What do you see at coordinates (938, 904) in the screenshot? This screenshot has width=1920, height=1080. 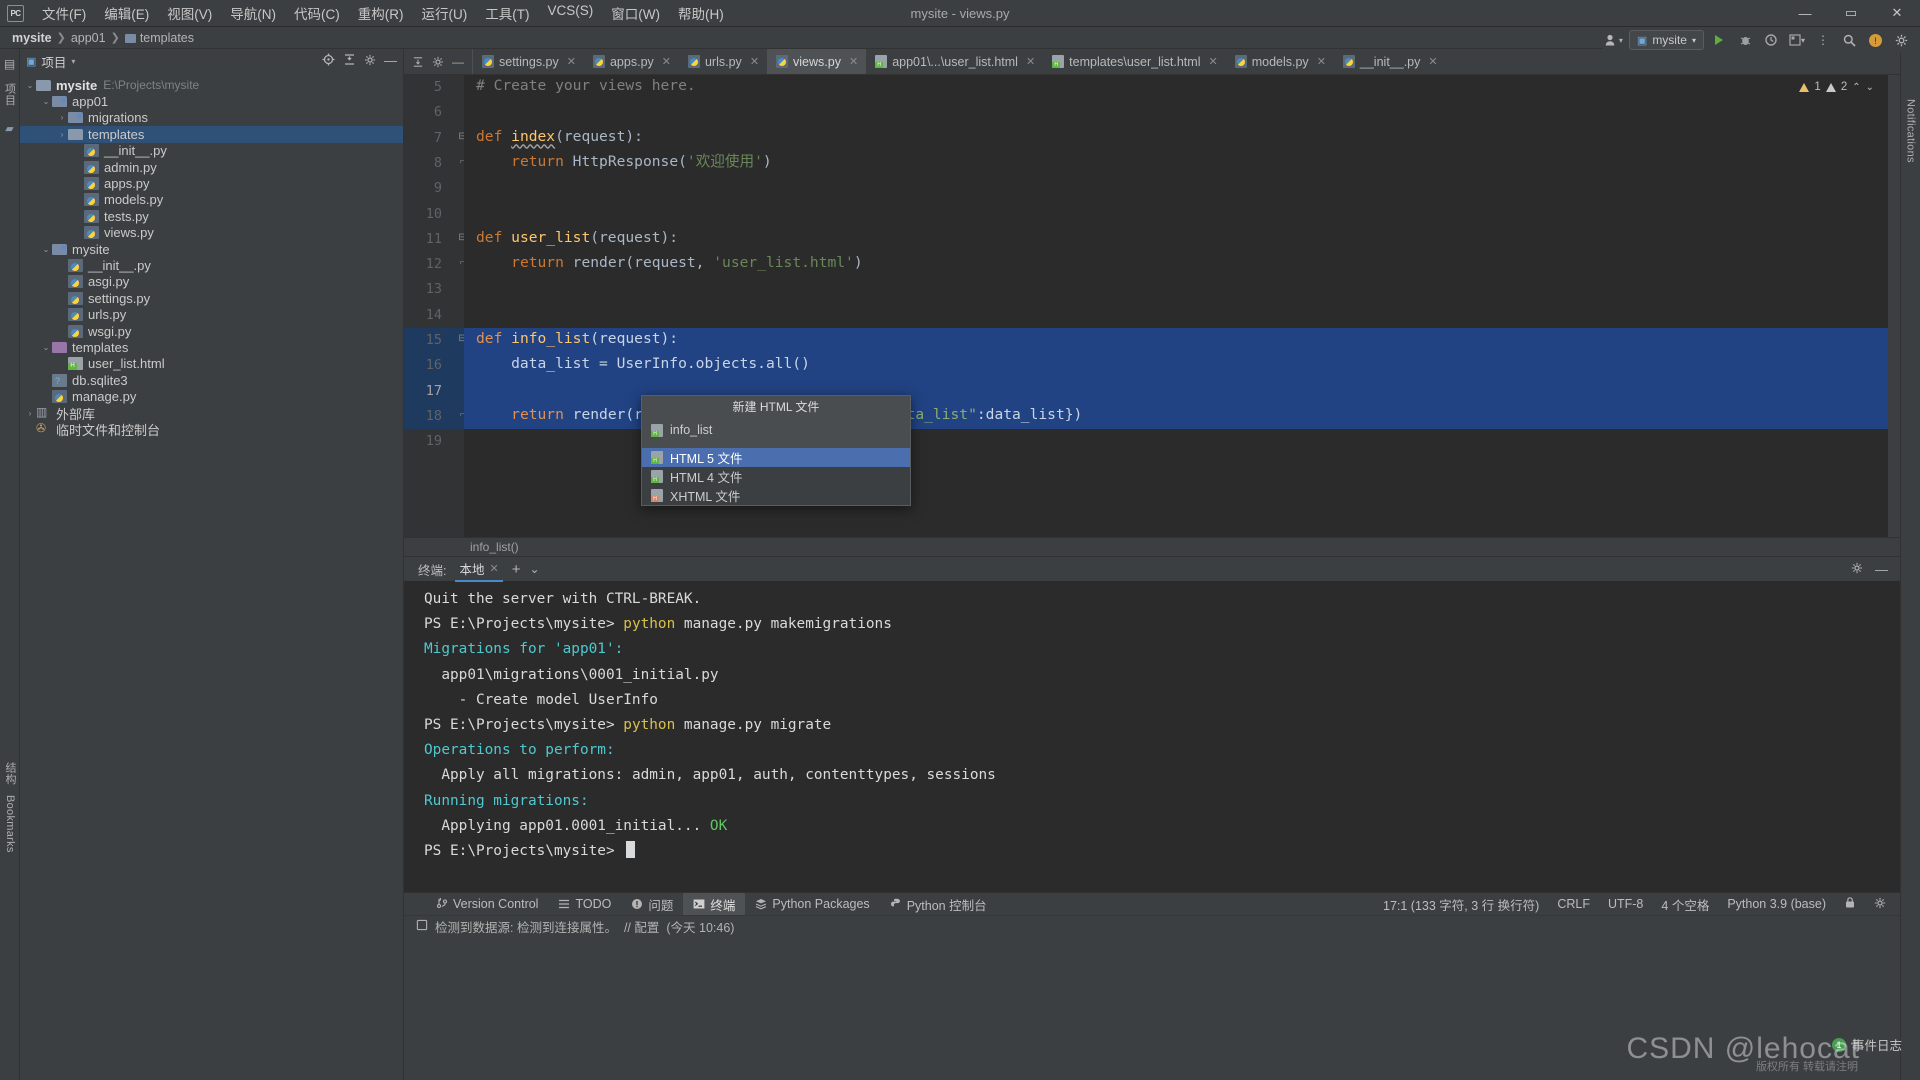 I see `status-tool-Python-控制台: Python 控制台` at bounding box center [938, 904].